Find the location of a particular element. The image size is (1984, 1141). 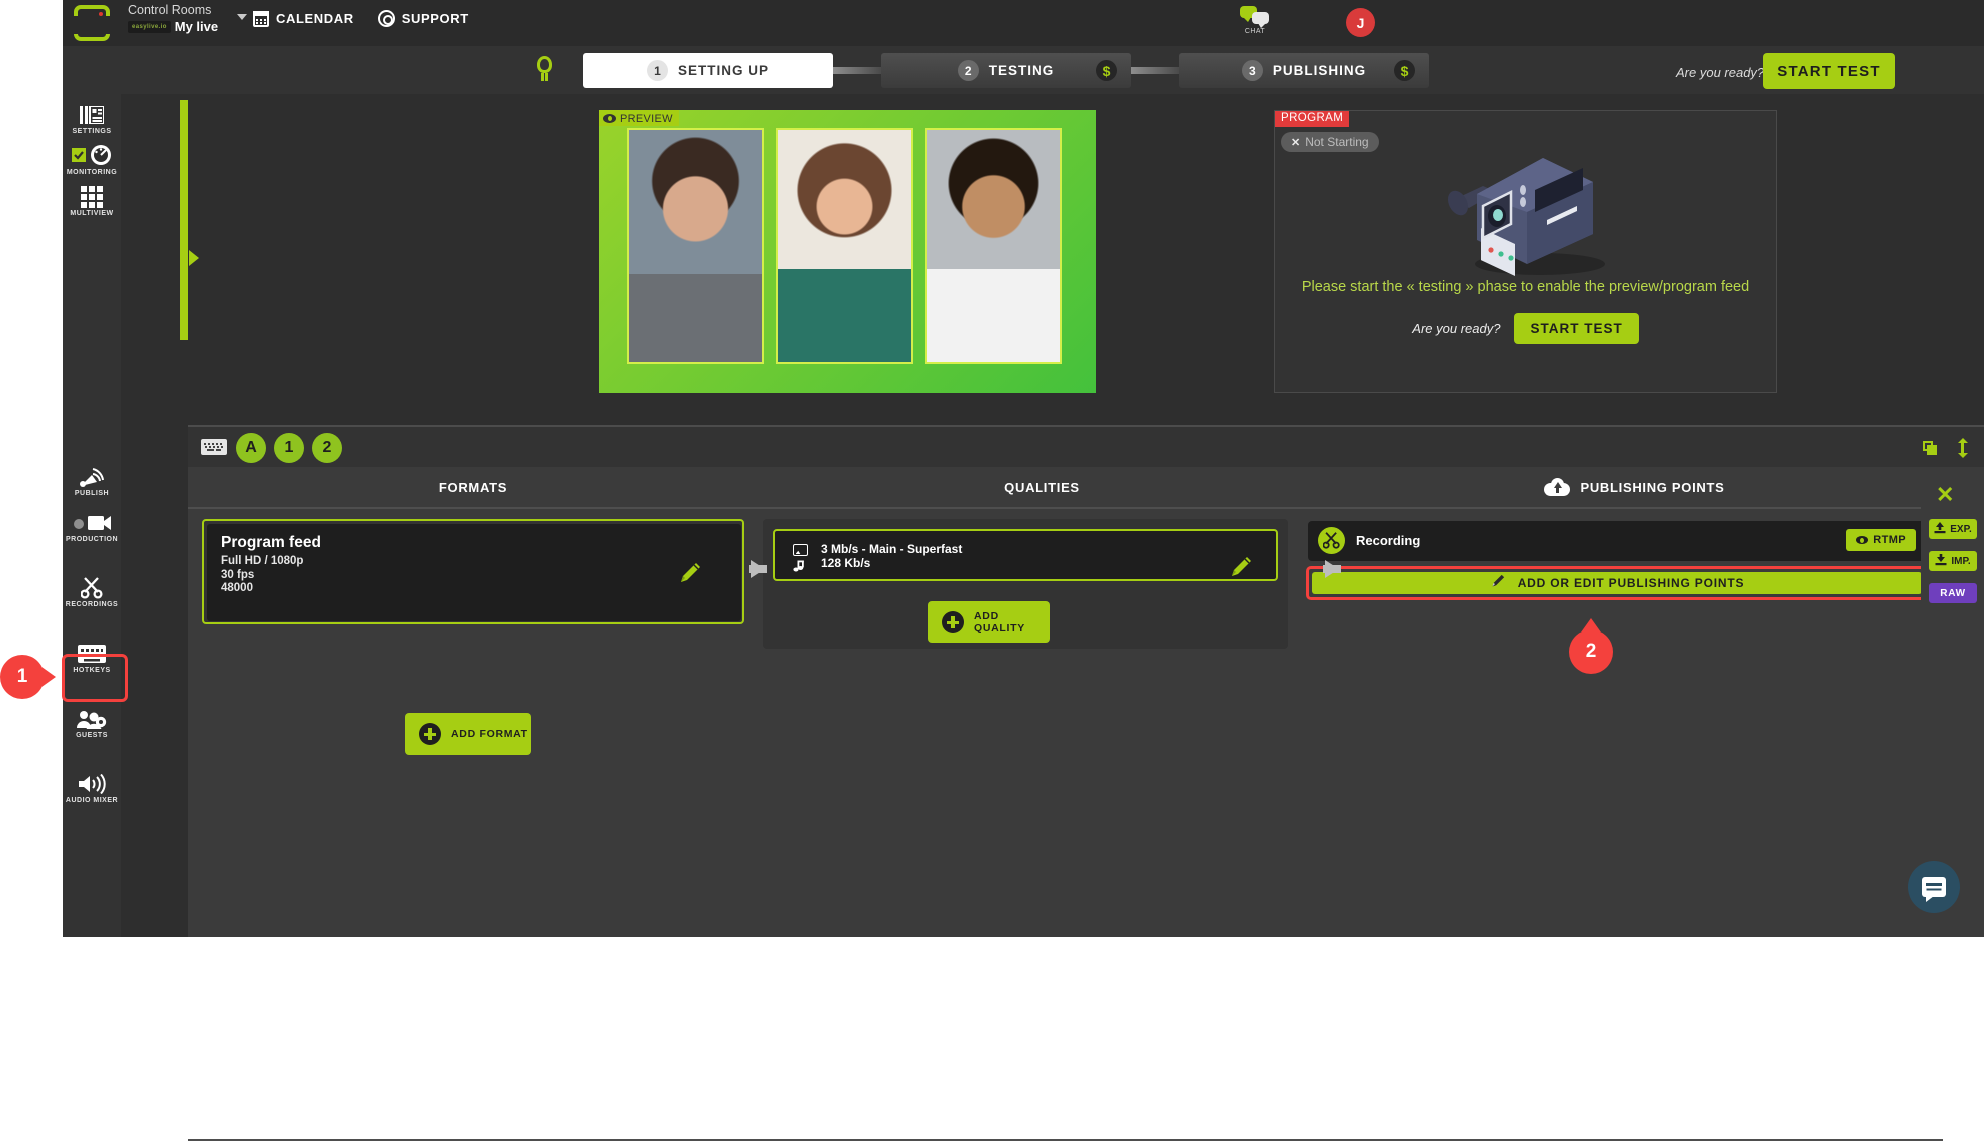

wizard-step-publishing: 3 PUBLISHING $ is located at coordinates (1304, 70).